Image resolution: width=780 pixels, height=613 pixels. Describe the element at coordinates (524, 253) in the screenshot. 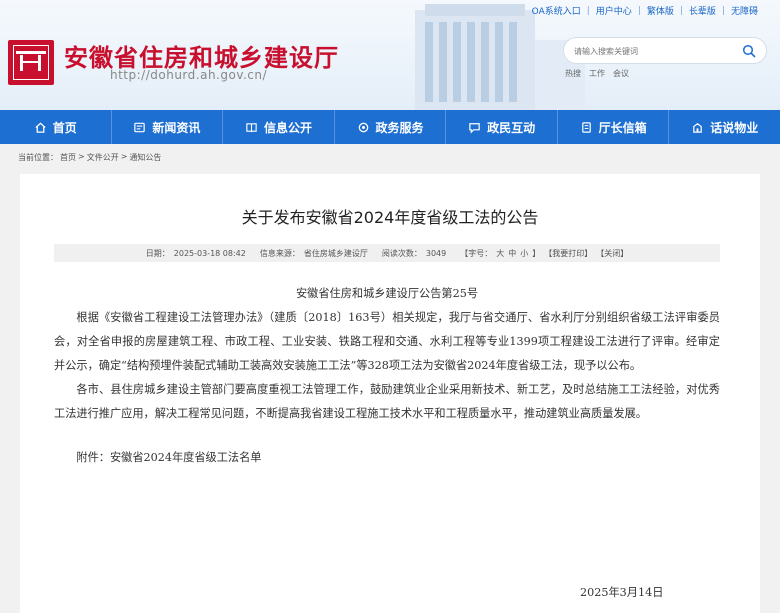

I see `font-size-small: 小` at that location.